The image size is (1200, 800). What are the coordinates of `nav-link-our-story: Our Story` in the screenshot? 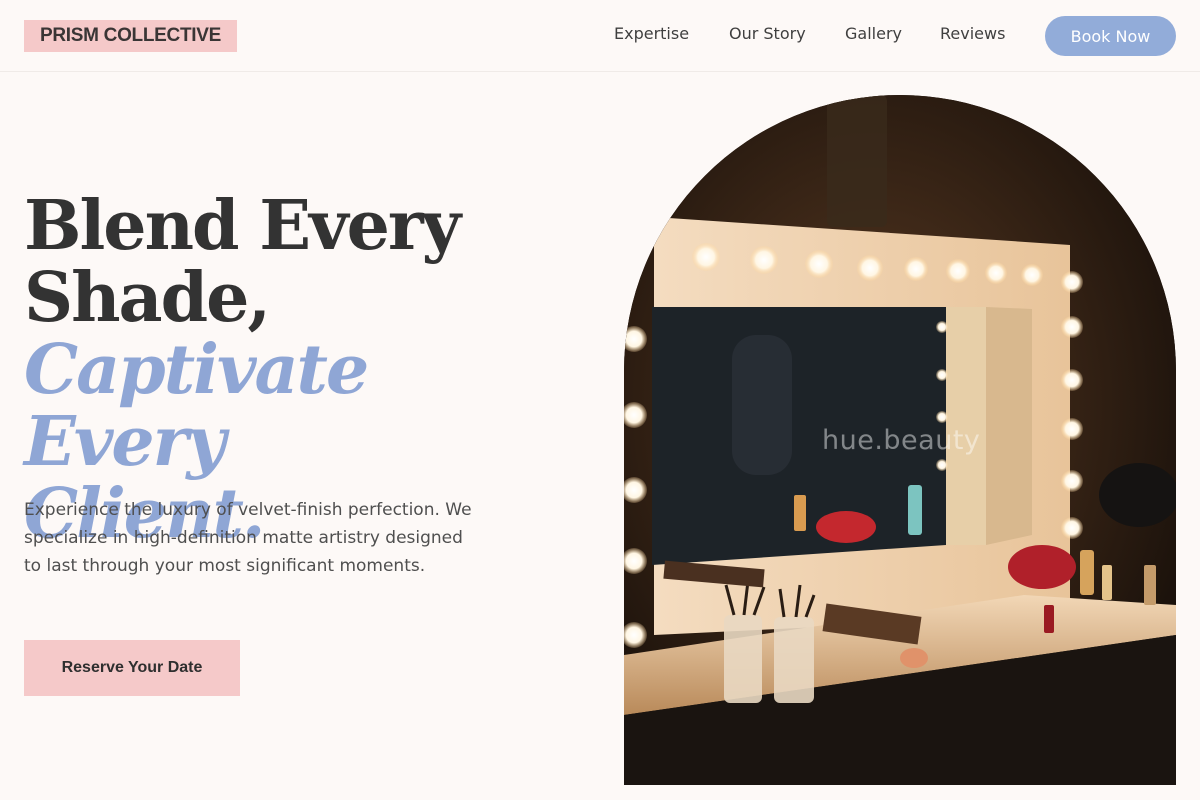 It's located at (767, 34).